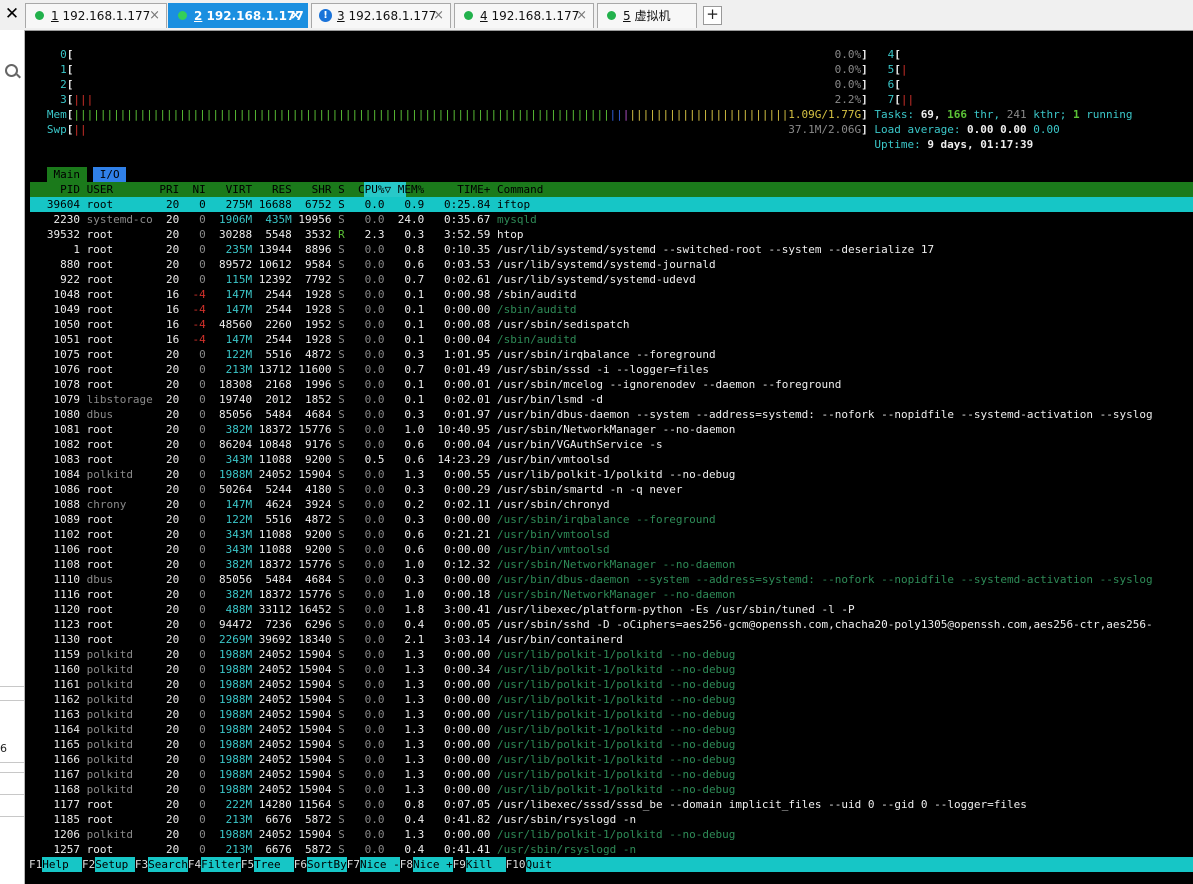 This screenshot has width=1193, height=884. I want to click on tasks-count: 69,, so click(930, 114).